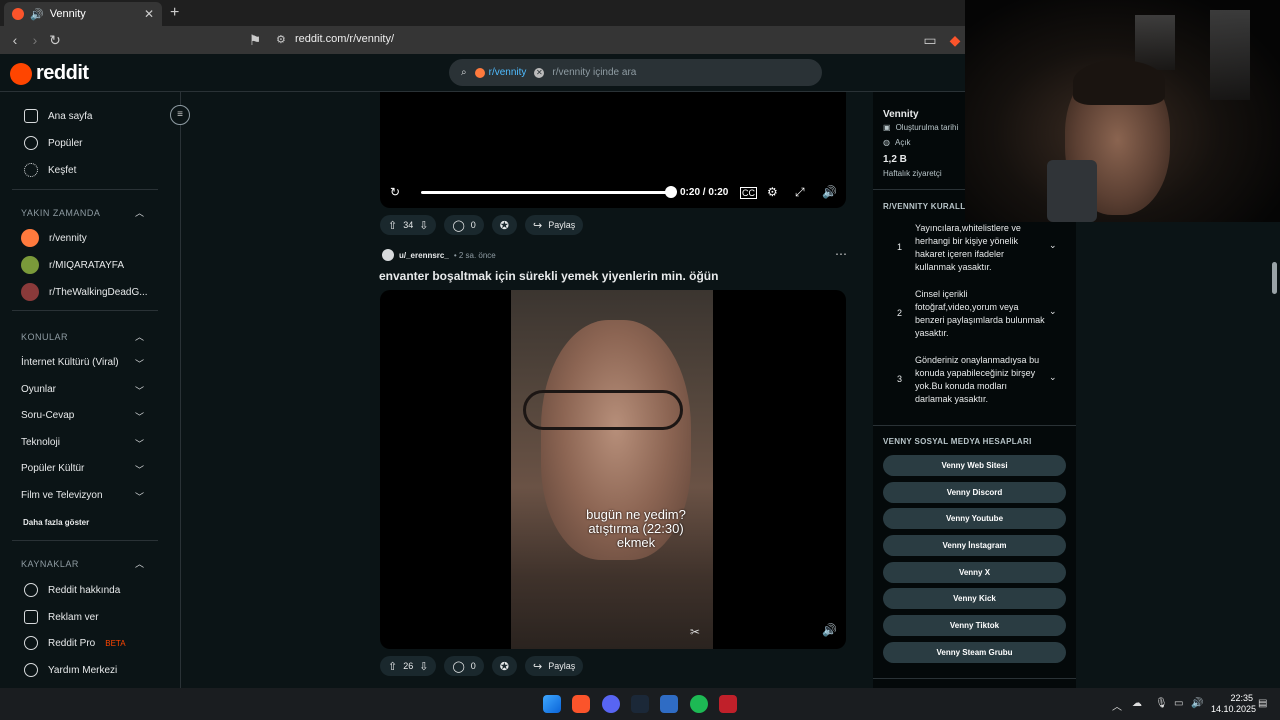 The image size is (1280, 720). I want to click on taskbar-clock: 22:35 14.10.2025, so click(1233, 704).